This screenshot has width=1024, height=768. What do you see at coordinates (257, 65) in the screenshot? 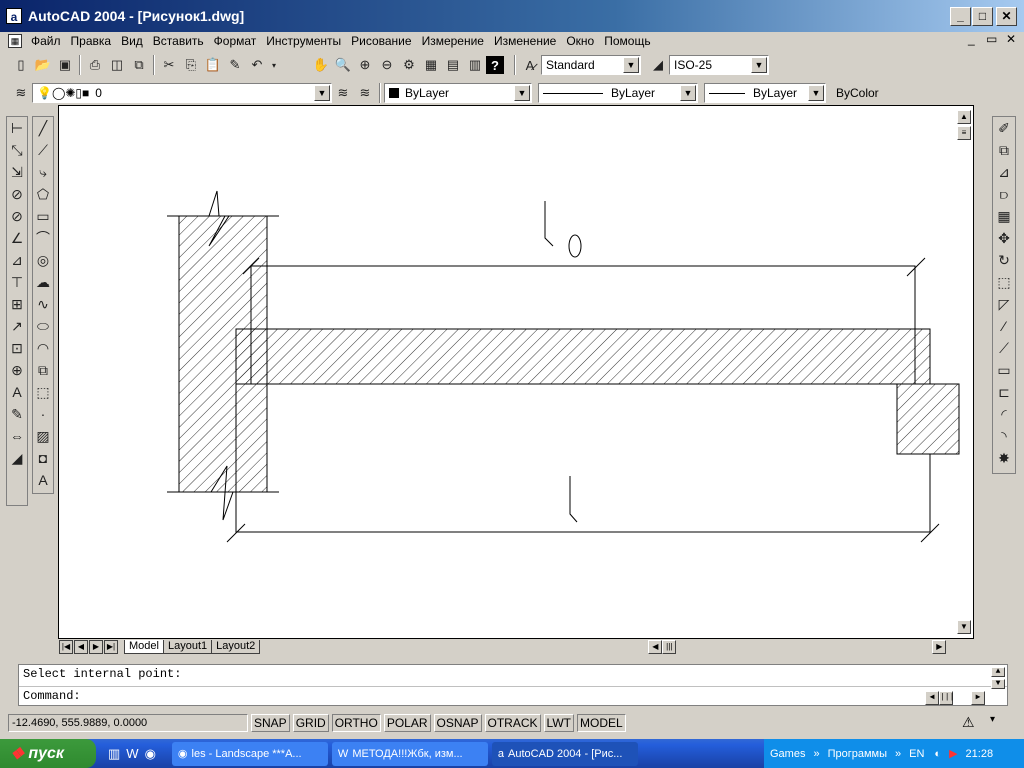
I see `undo-icon: ↶` at bounding box center [257, 65].